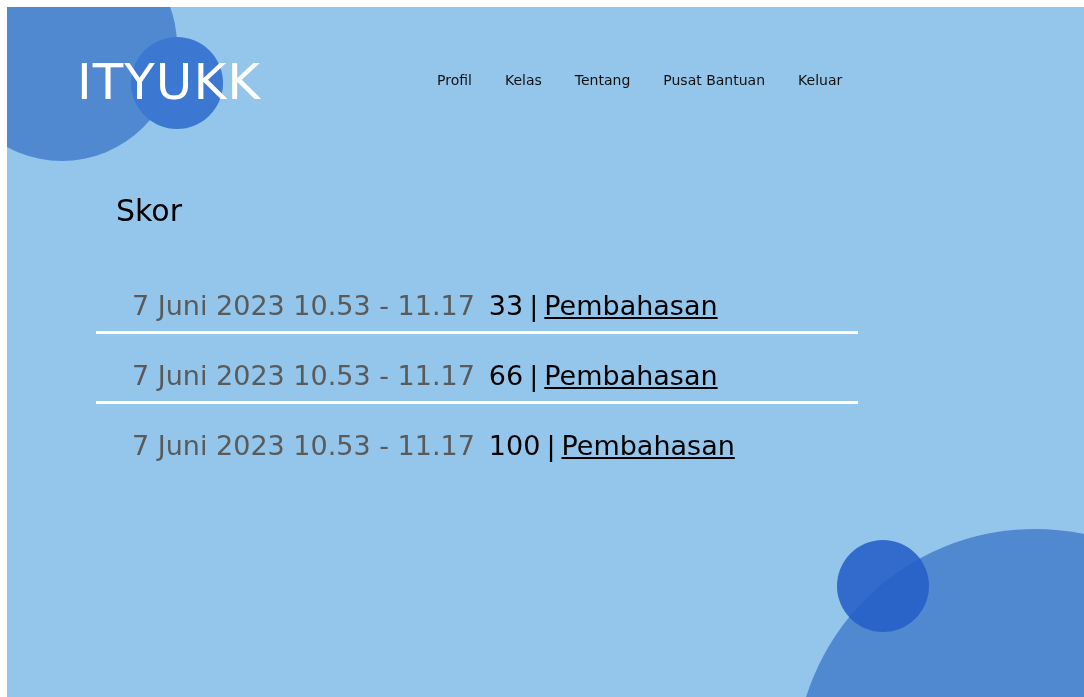 This screenshot has height=697, width=1084. What do you see at coordinates (150, 210) in the screenshot?
I see `page-title: Skor` at bounding box center [150, 210].